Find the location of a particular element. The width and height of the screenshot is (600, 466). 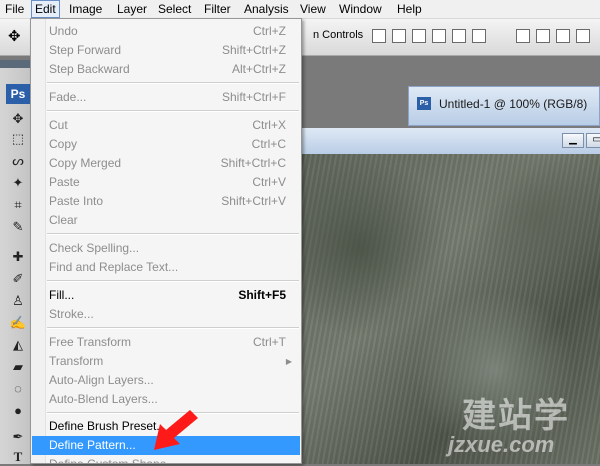

brush-tool-icon: ✐ is located at coordinates (18, 279).